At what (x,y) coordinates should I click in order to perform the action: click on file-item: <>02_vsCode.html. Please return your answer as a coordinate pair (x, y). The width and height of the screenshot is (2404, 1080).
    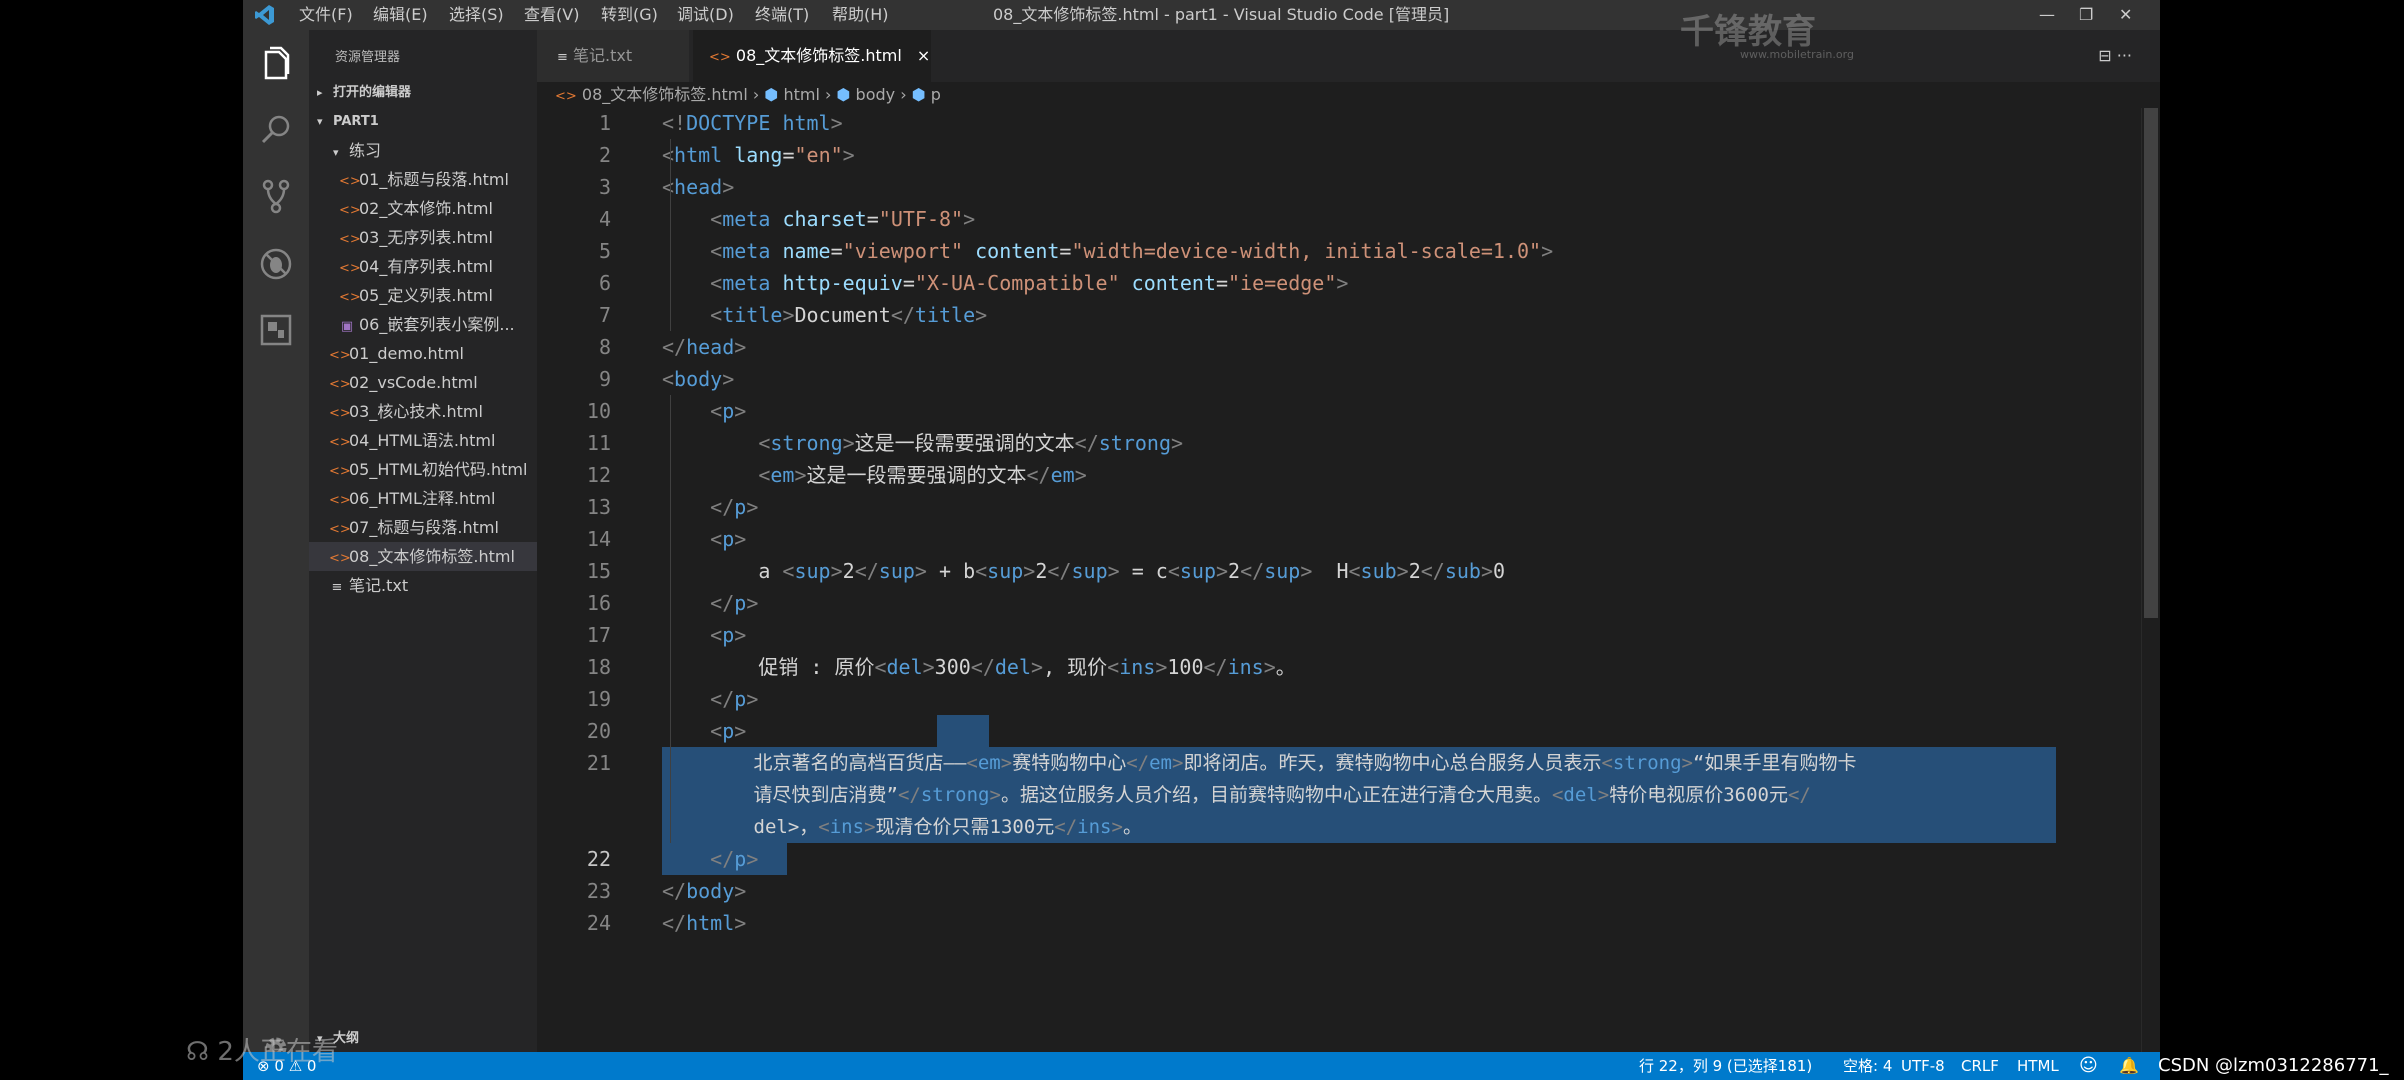
    Looking at the image, I should click on (433, 382).